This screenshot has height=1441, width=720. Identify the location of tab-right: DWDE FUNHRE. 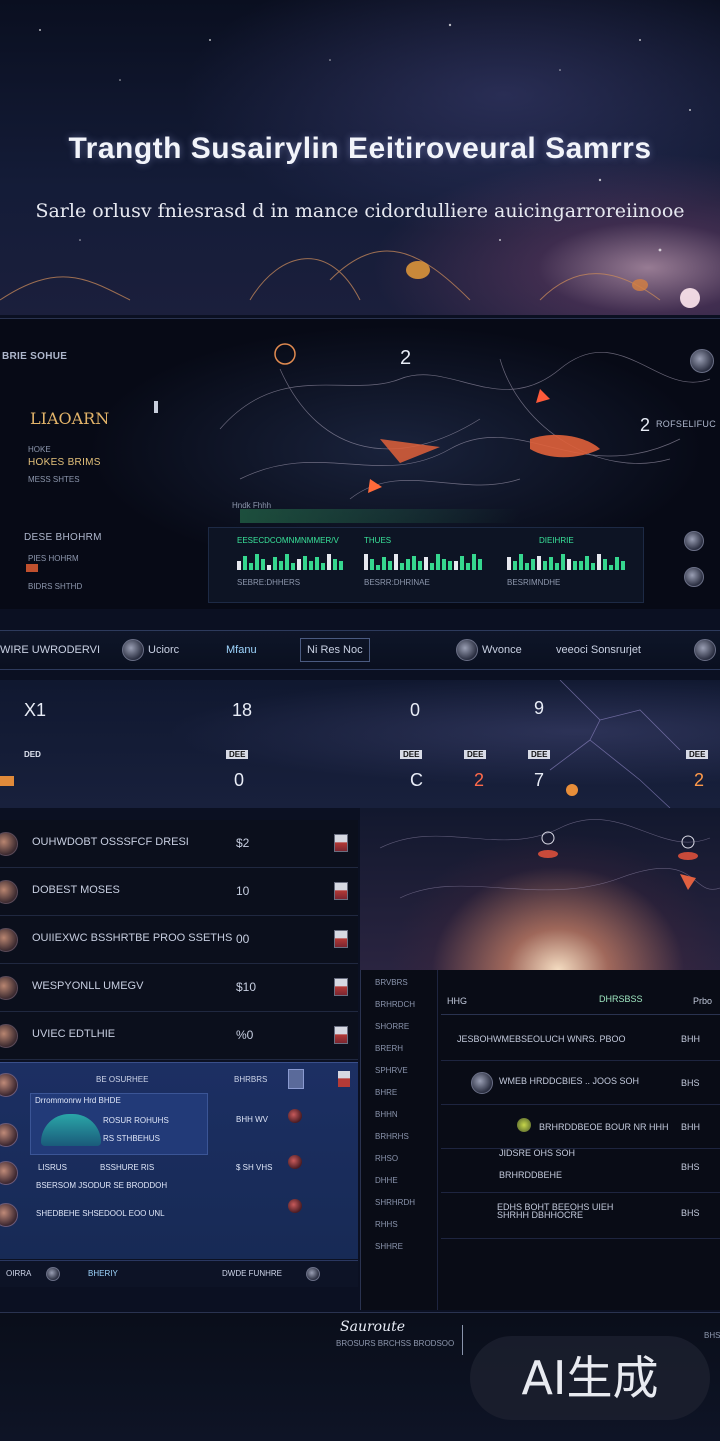
(252, 1273).